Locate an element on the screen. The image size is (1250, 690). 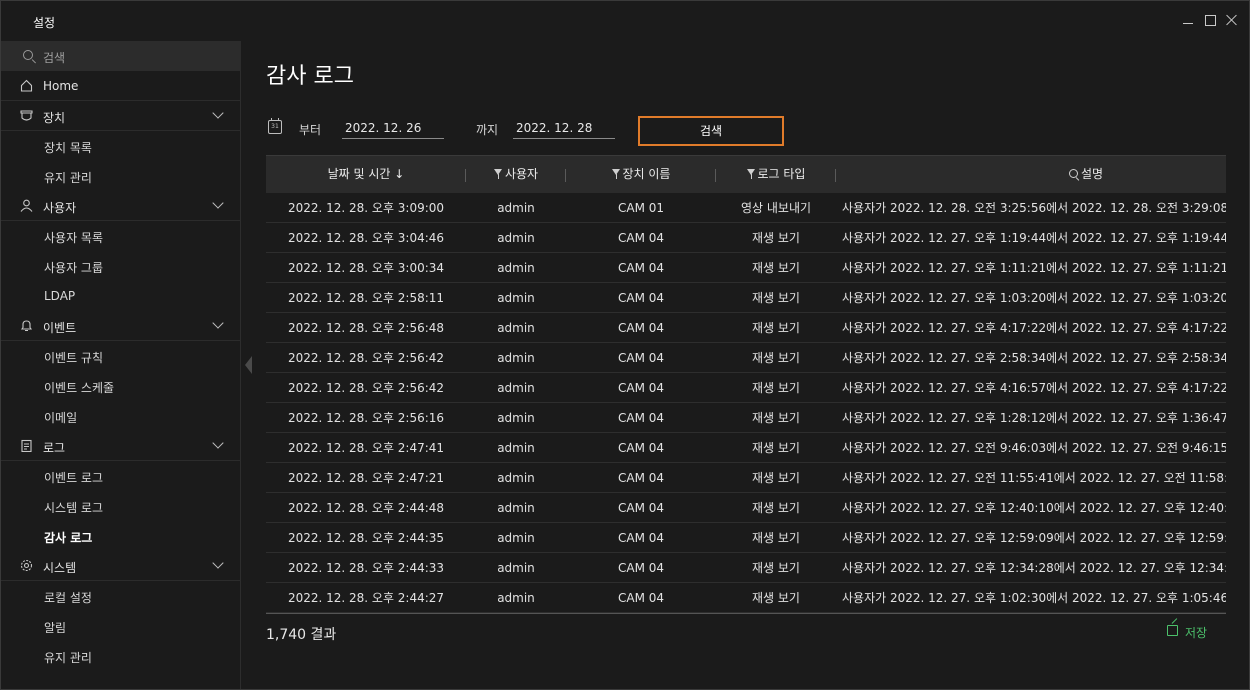
col-logtype-header: 로그 타입 is located at coordinates (776, 175).